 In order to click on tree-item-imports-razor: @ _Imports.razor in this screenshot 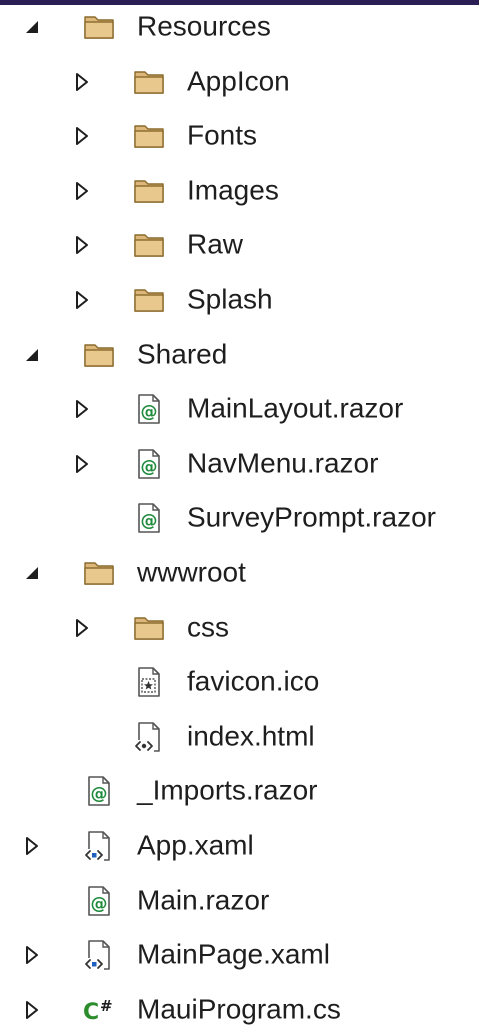, I will do `click(239, 791)`.